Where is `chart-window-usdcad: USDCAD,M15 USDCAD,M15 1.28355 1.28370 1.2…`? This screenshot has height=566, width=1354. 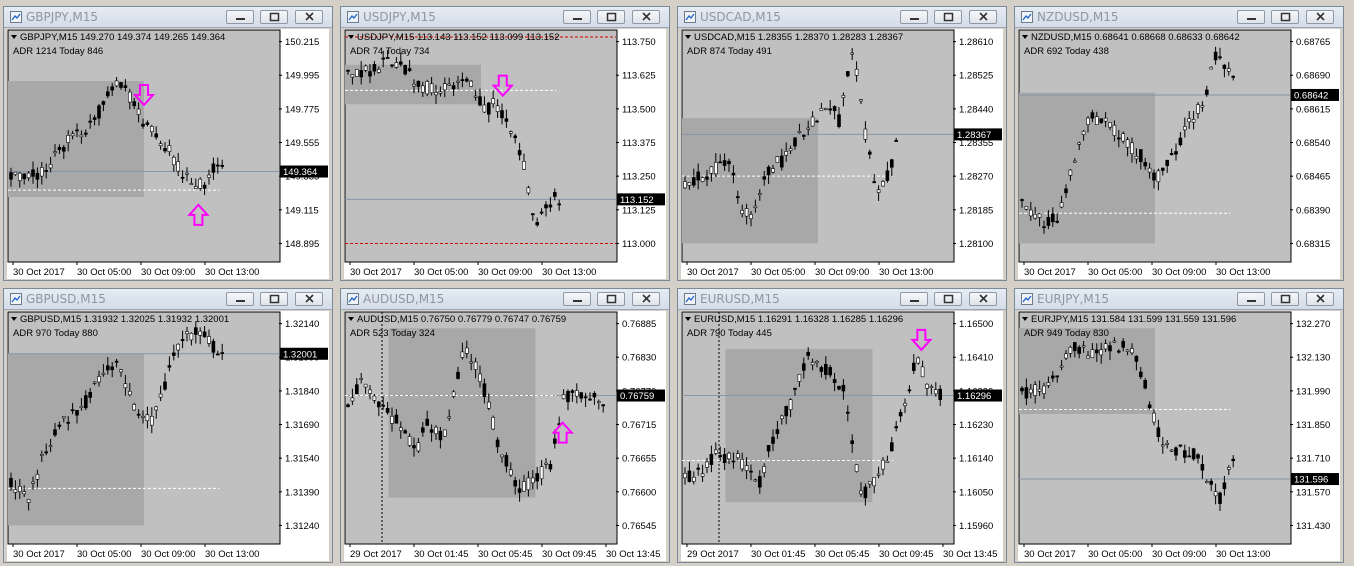 chart-window-usdcad: USDCAD,M15 USDCAD,M15 1.28355 1.28370 1.2… is located at coordinates (842, 143).